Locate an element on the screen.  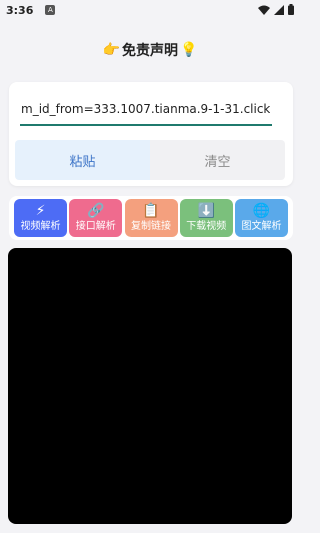
wifi-icon is located at coordinates (264, 10).